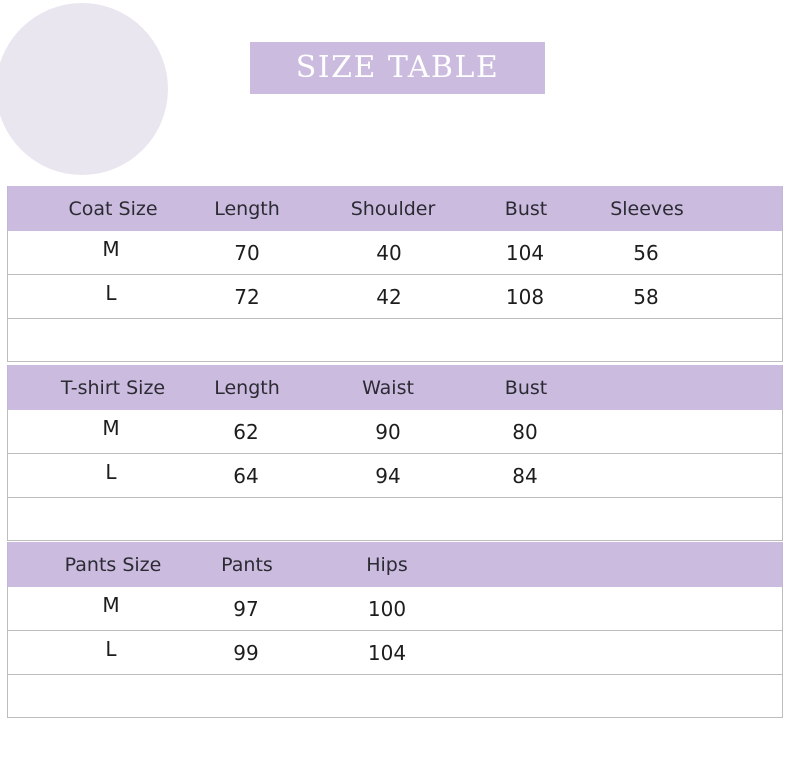 This screenshot has width=790, height=765. I want to click on tshirt-header-length: Length, so click(247, 387).